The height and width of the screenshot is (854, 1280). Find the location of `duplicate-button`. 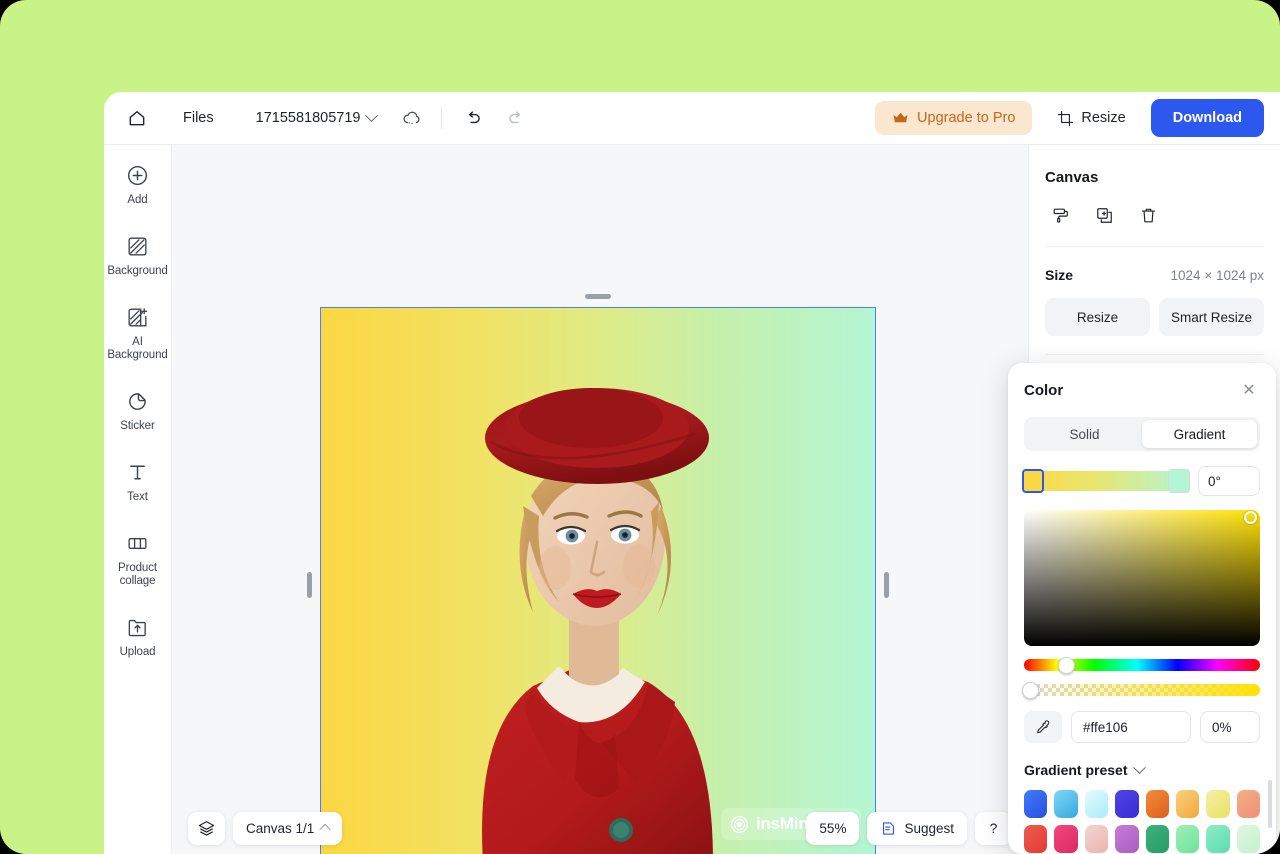

duplicate-button is located at coordinates (1104, 215).